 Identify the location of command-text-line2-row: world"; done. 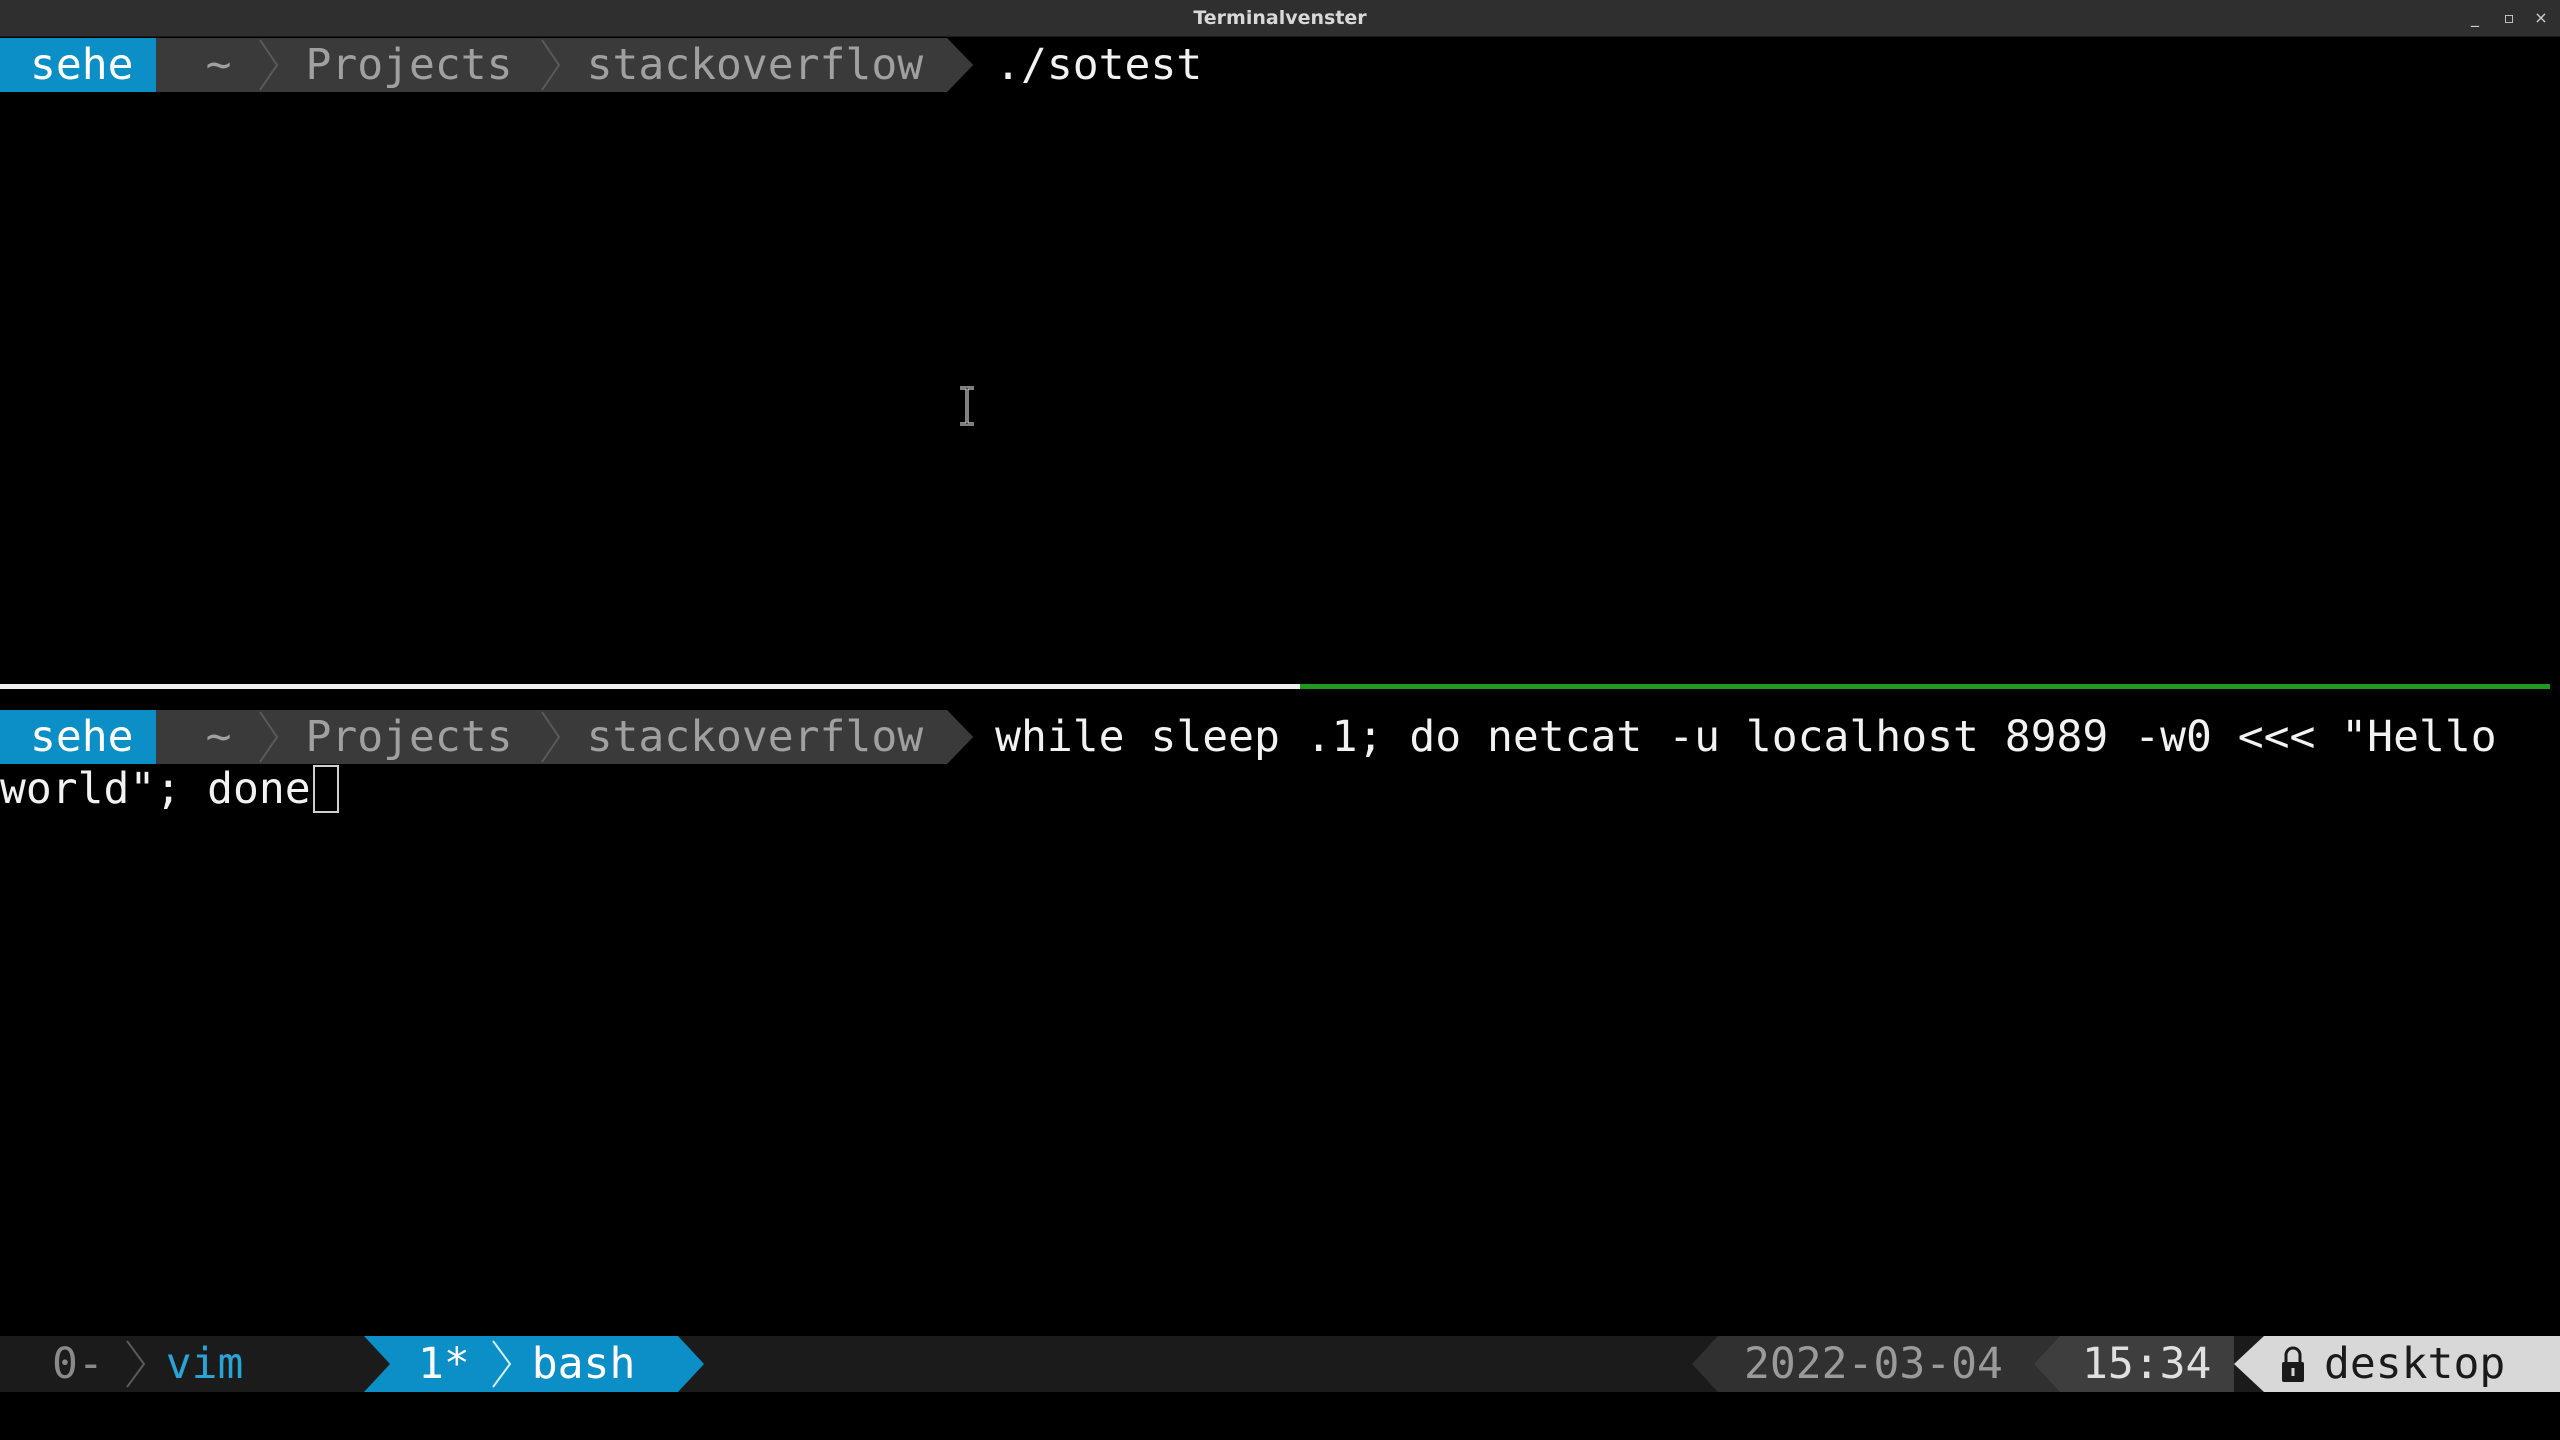
(169, 789).